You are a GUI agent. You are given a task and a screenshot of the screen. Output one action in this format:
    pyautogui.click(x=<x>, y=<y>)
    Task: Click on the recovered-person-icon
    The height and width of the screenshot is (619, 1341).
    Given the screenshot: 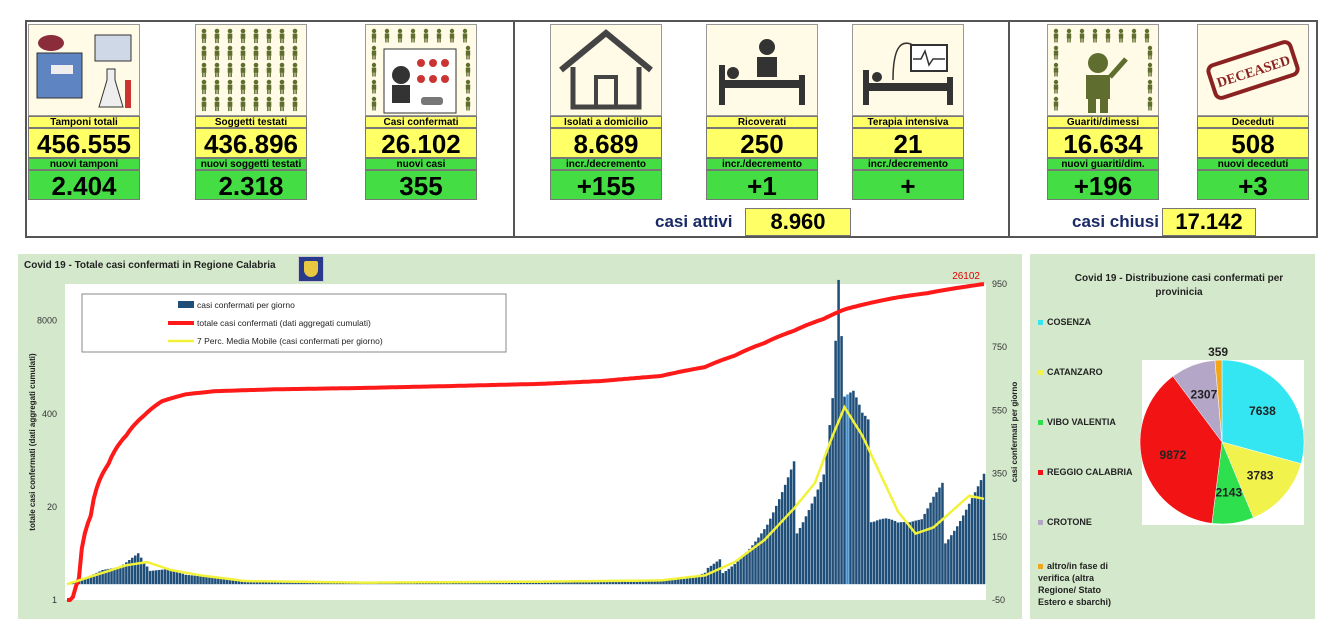 What is the action you would take?
    pyautogui.click(x=1103, y=70)
    